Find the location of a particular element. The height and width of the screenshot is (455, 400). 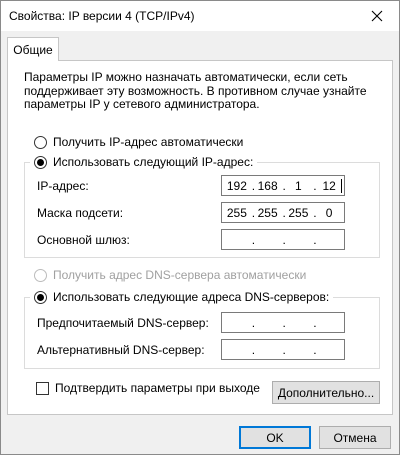

cancel-button: Отмена is located at coordinates (355, 437).